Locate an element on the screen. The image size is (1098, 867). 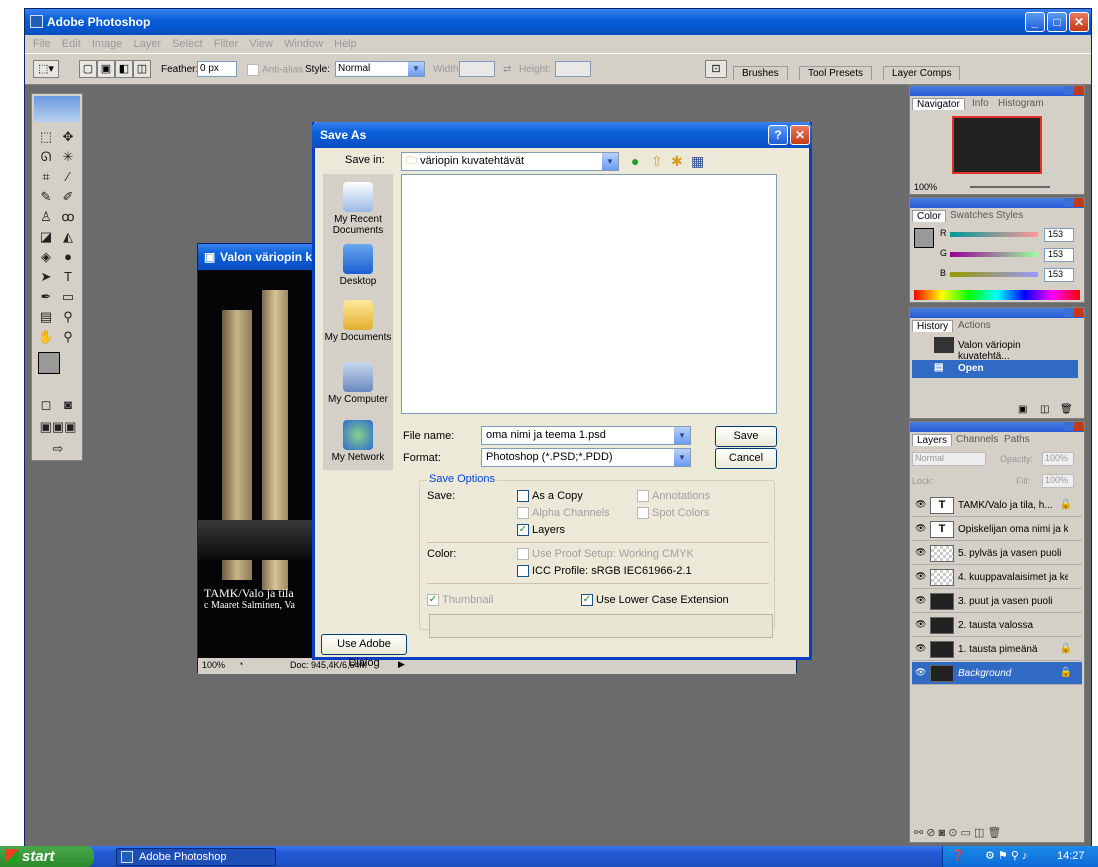
file-list is located at coordinates (589, 294).